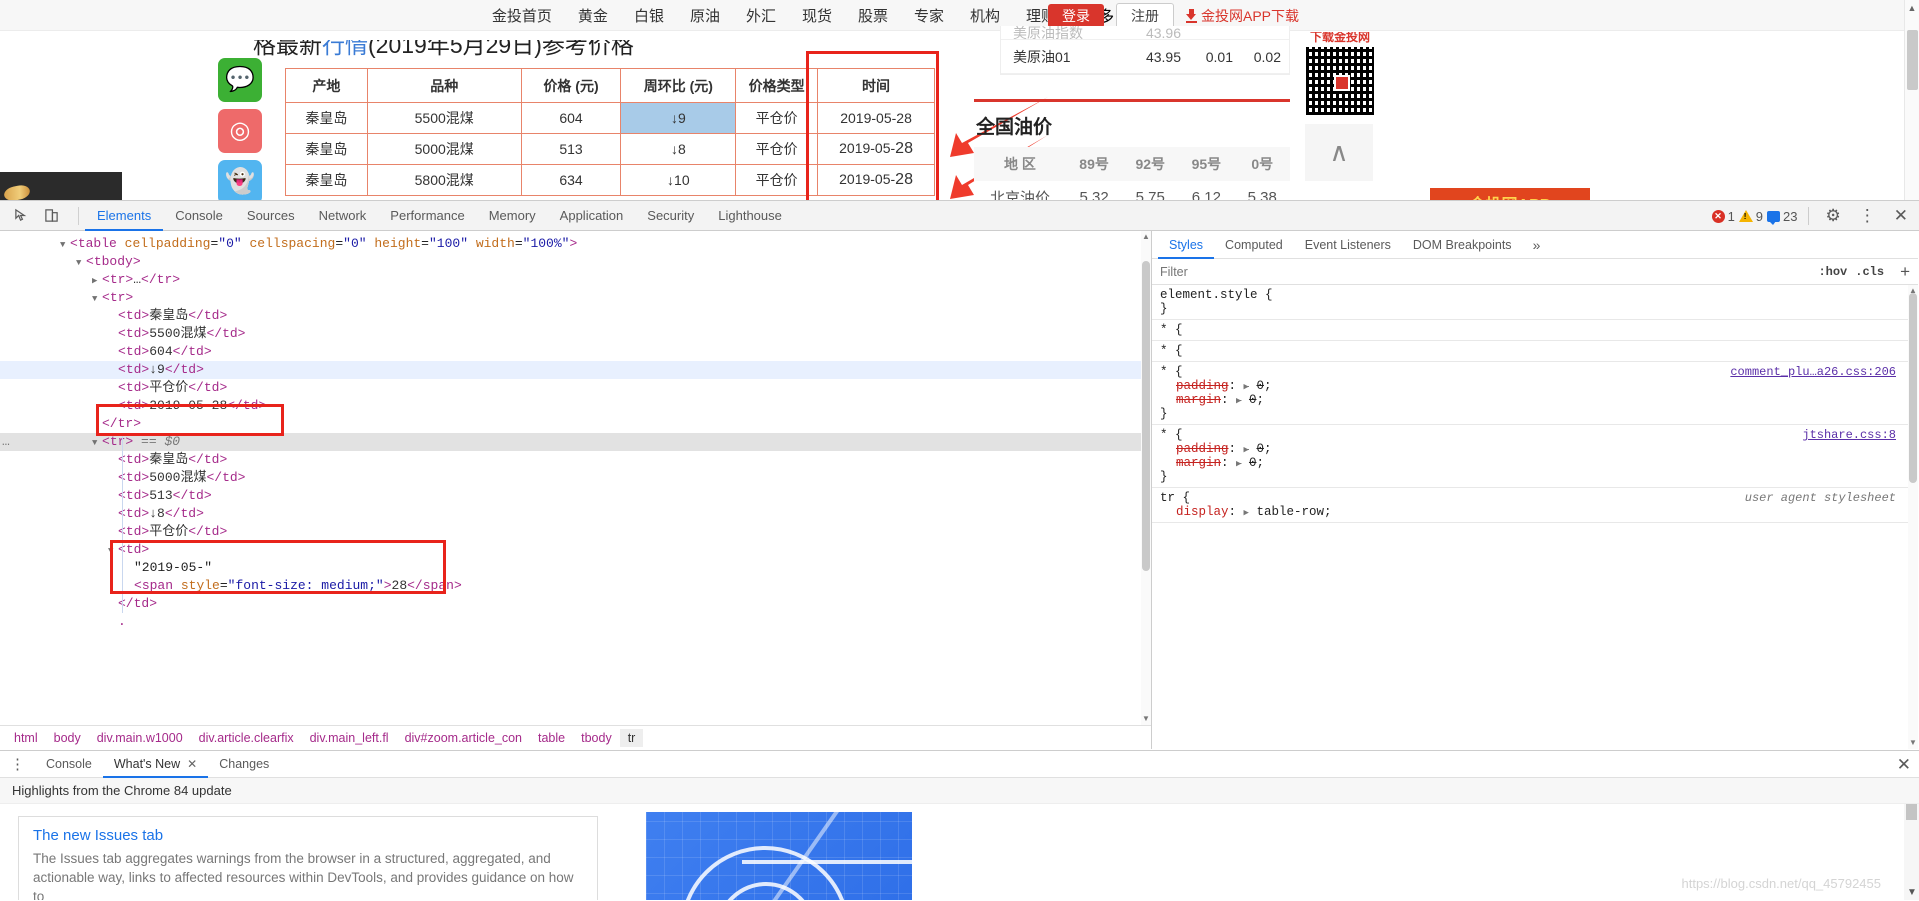  Describe the element at coordinates (649, 15) in the screenshot. I see `nav-link-silver: 白银` at that location.